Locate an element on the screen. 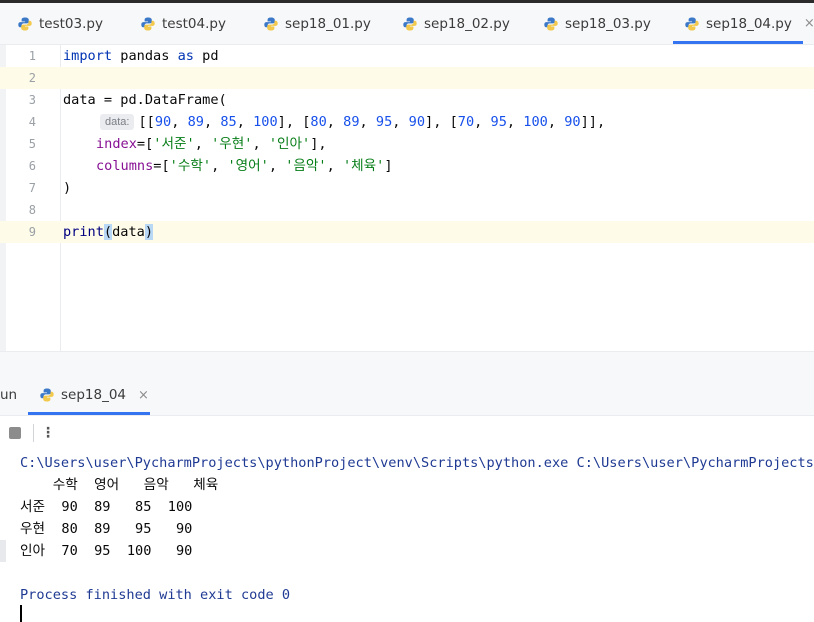 Image resolution: width=814 pixels, height=622 pixels. string: '체육' is located at coordinates (363, 166).